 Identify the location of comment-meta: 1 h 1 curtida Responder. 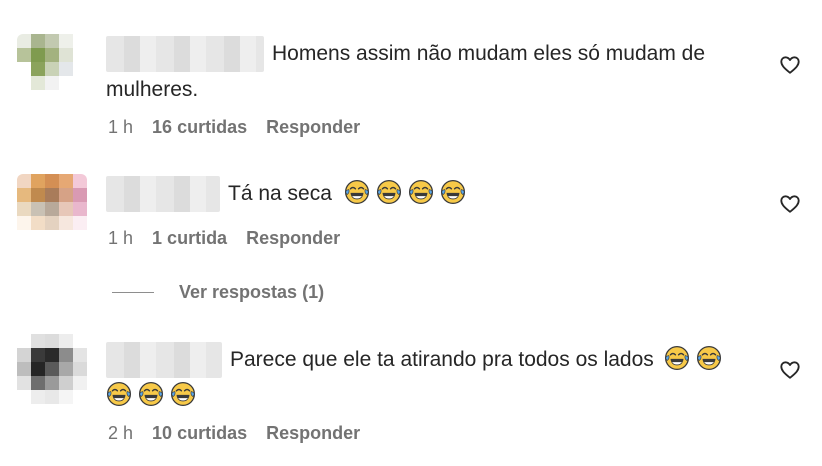
(231, 238).